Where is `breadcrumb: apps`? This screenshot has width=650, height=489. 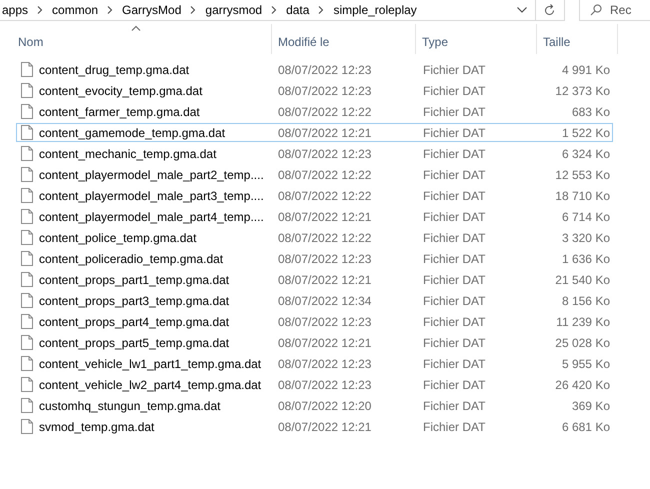 breadcrumb: apps is located at coordinates (15, 10).